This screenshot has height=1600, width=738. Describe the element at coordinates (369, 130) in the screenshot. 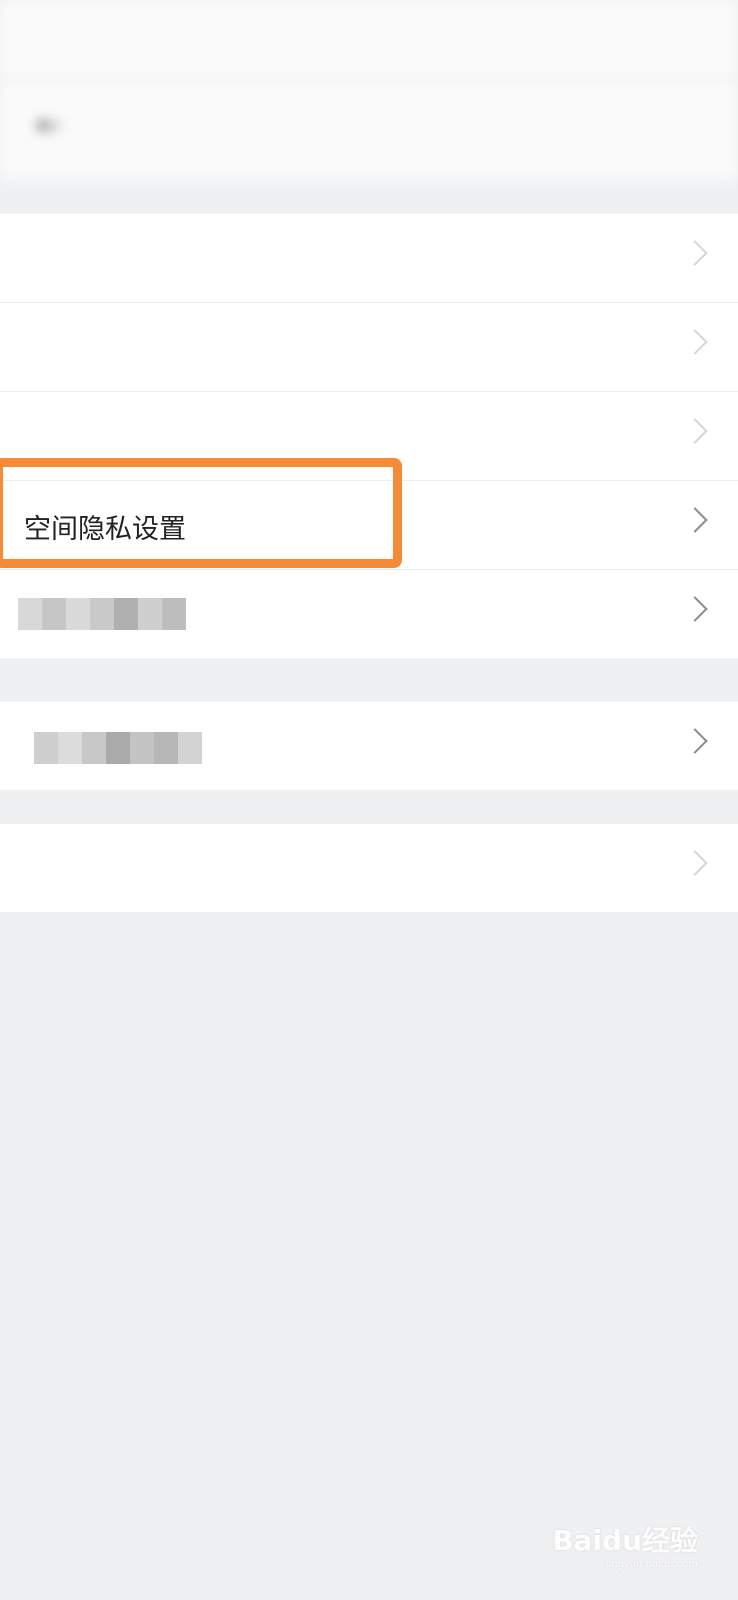

I see `page-header: ←` at that location.